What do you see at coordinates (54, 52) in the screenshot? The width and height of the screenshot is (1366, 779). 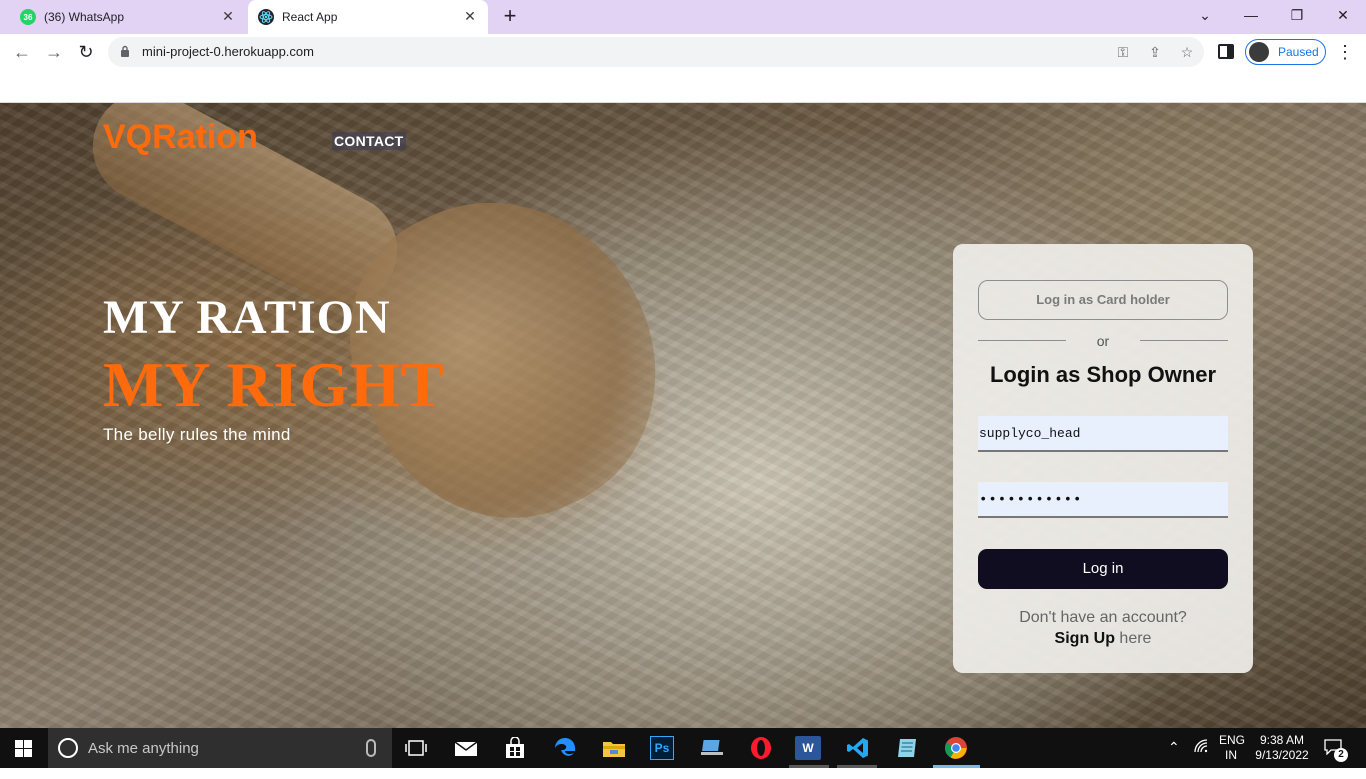 I see `forward-icon: →` at bounding box center [54, 52].